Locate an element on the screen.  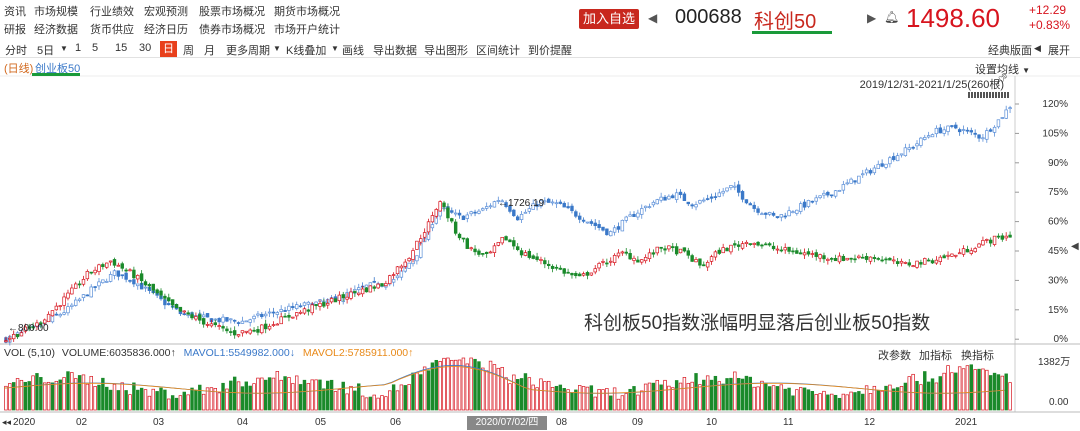
y-tick-label: 120% is located at coordinates (1055, 104).